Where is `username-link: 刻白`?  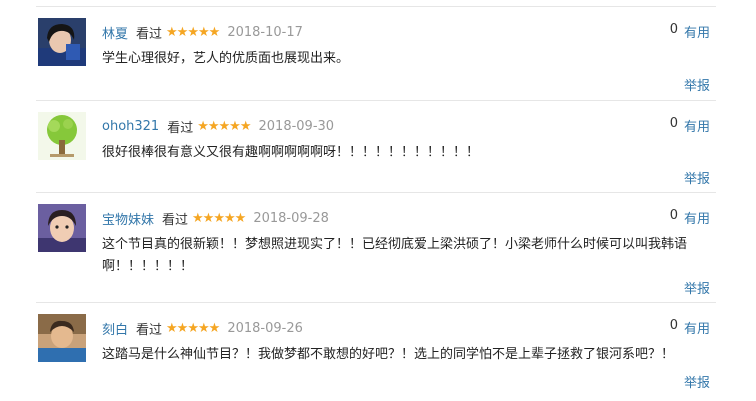 username-link: 刻白 is located at coordinates (115, 328).